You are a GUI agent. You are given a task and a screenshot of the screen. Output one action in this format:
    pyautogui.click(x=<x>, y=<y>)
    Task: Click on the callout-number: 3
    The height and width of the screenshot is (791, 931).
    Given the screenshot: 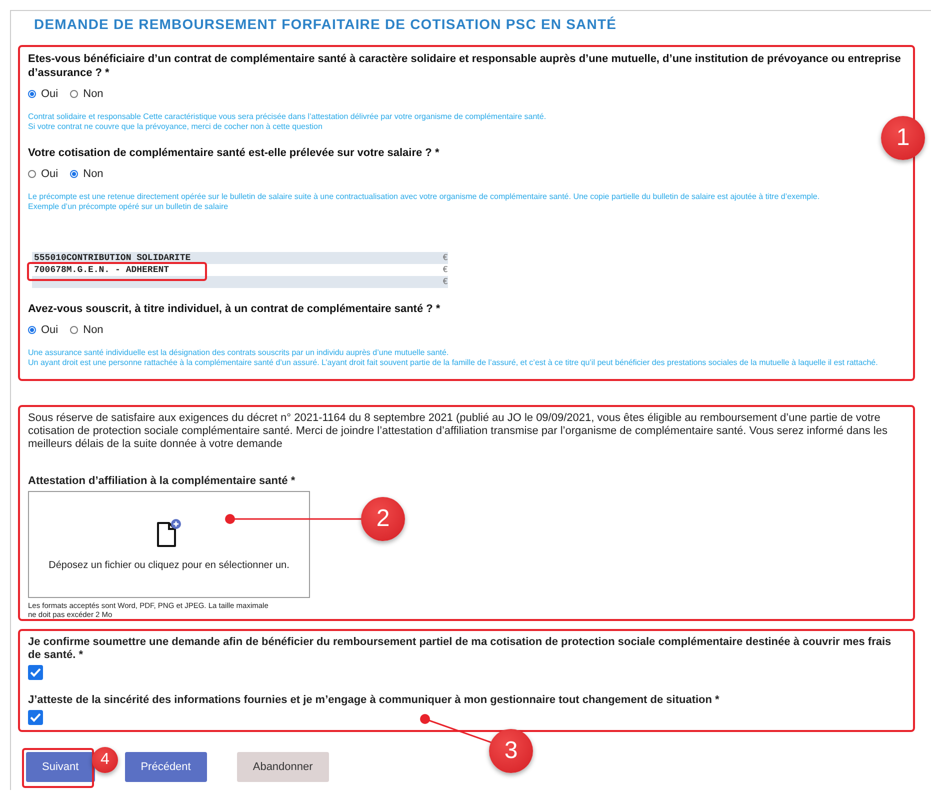 What is the action you would take?
    pyautogui.click(x=511, y=751)
    